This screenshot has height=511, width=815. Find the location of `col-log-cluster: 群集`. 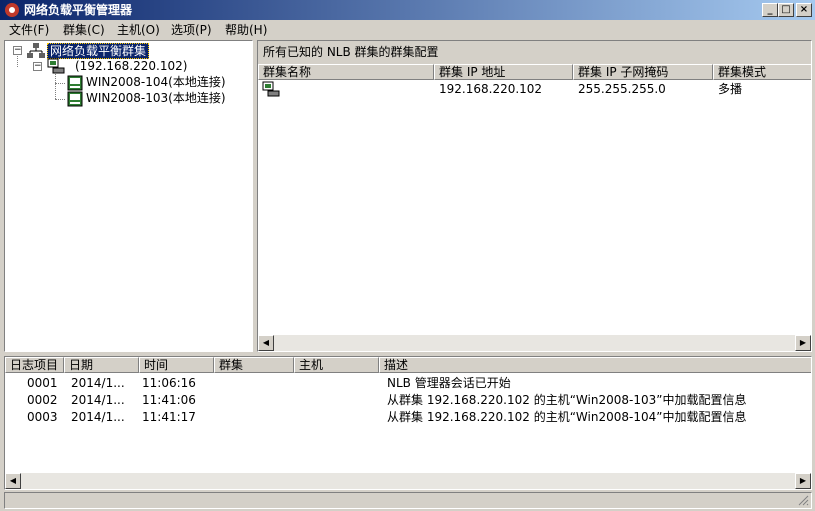

col-log-cluster: 群集 is located at coordinates (254, 365).